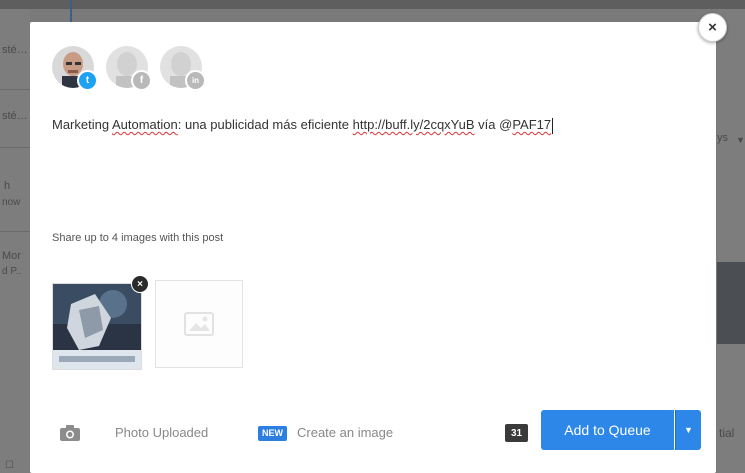 The width and height of the screenshot is (745, 473). I want to click on image-placeholder-icon, so click(199, 324).